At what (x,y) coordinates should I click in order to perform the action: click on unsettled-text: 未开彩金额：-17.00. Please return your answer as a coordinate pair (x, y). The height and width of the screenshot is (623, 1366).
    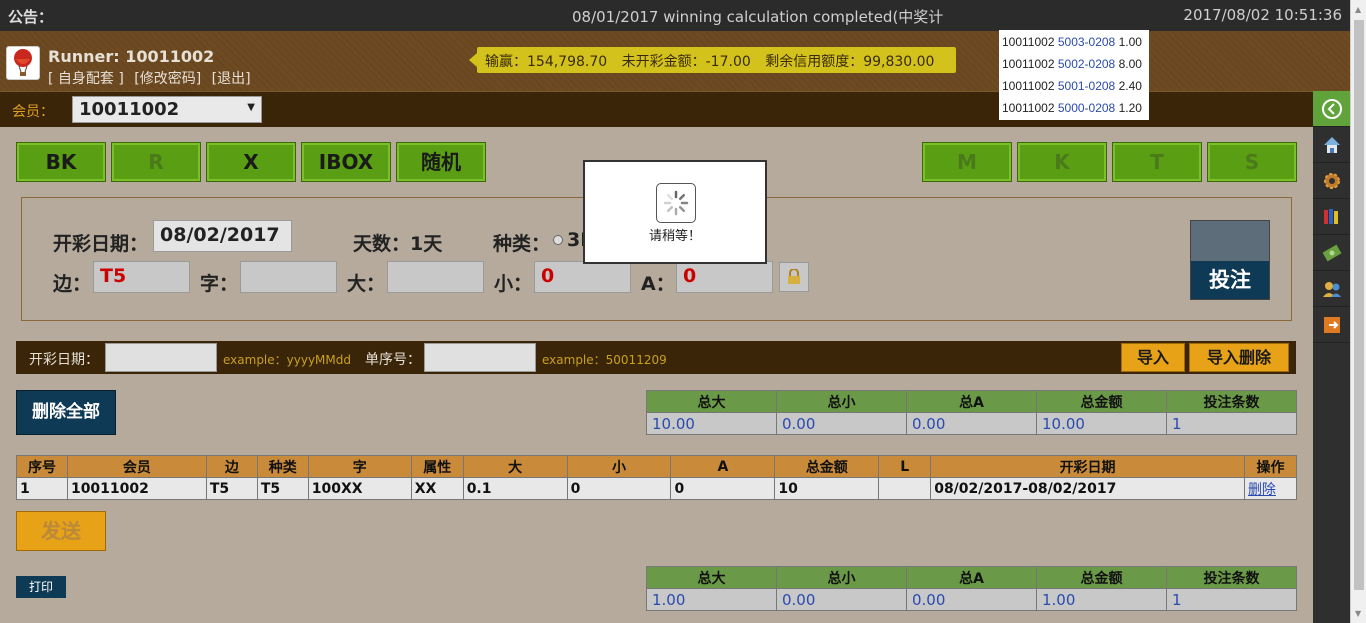
    Looking at the image, I should click on (686, 62).